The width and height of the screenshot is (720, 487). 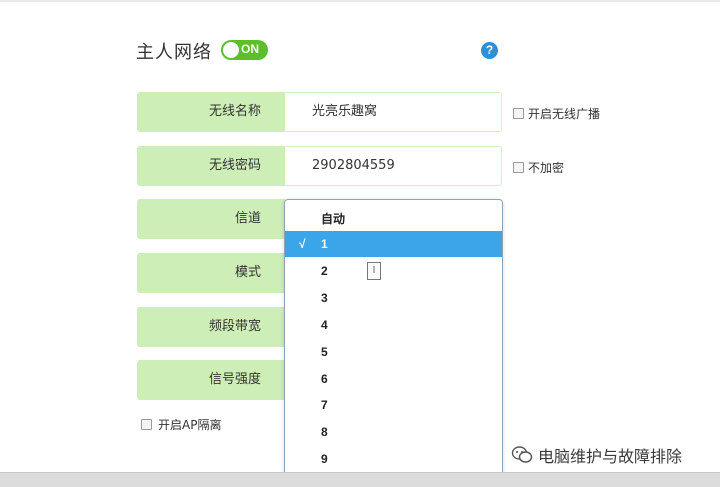 I want to click on checkmark-icon: √, so click(x=302, y=244).